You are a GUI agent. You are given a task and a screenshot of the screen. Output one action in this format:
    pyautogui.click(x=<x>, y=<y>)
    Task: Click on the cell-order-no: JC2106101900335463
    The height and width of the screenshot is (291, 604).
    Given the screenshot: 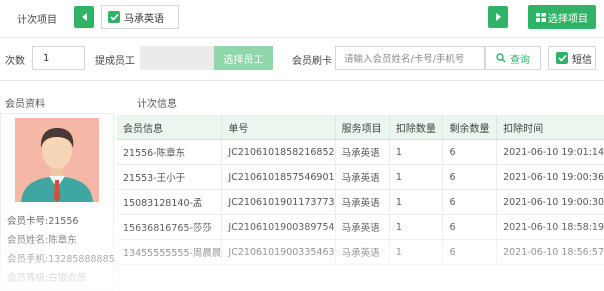 What is the action you would take?
    pyautogui.click(x=278, y=252)
    